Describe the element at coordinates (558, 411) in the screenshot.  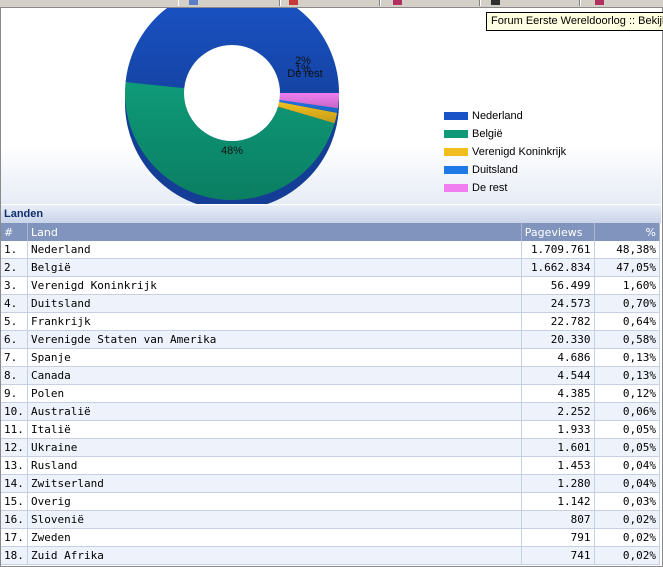
I see `pageviews-cell: 2.252` at that location.